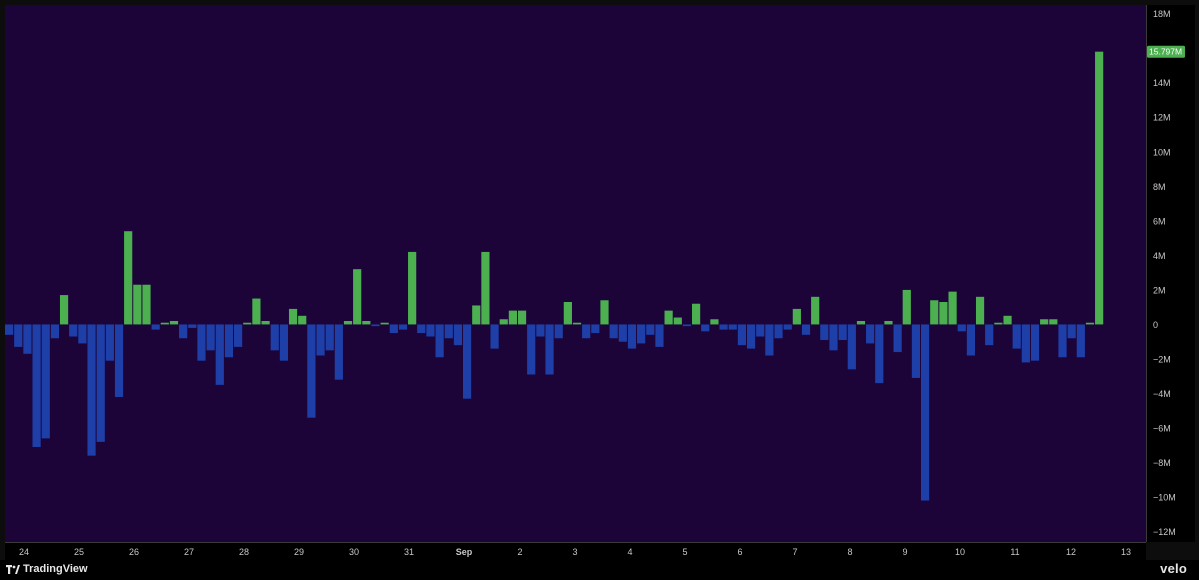  I want to click on x-tick-label: 13, so click(1126, 552).